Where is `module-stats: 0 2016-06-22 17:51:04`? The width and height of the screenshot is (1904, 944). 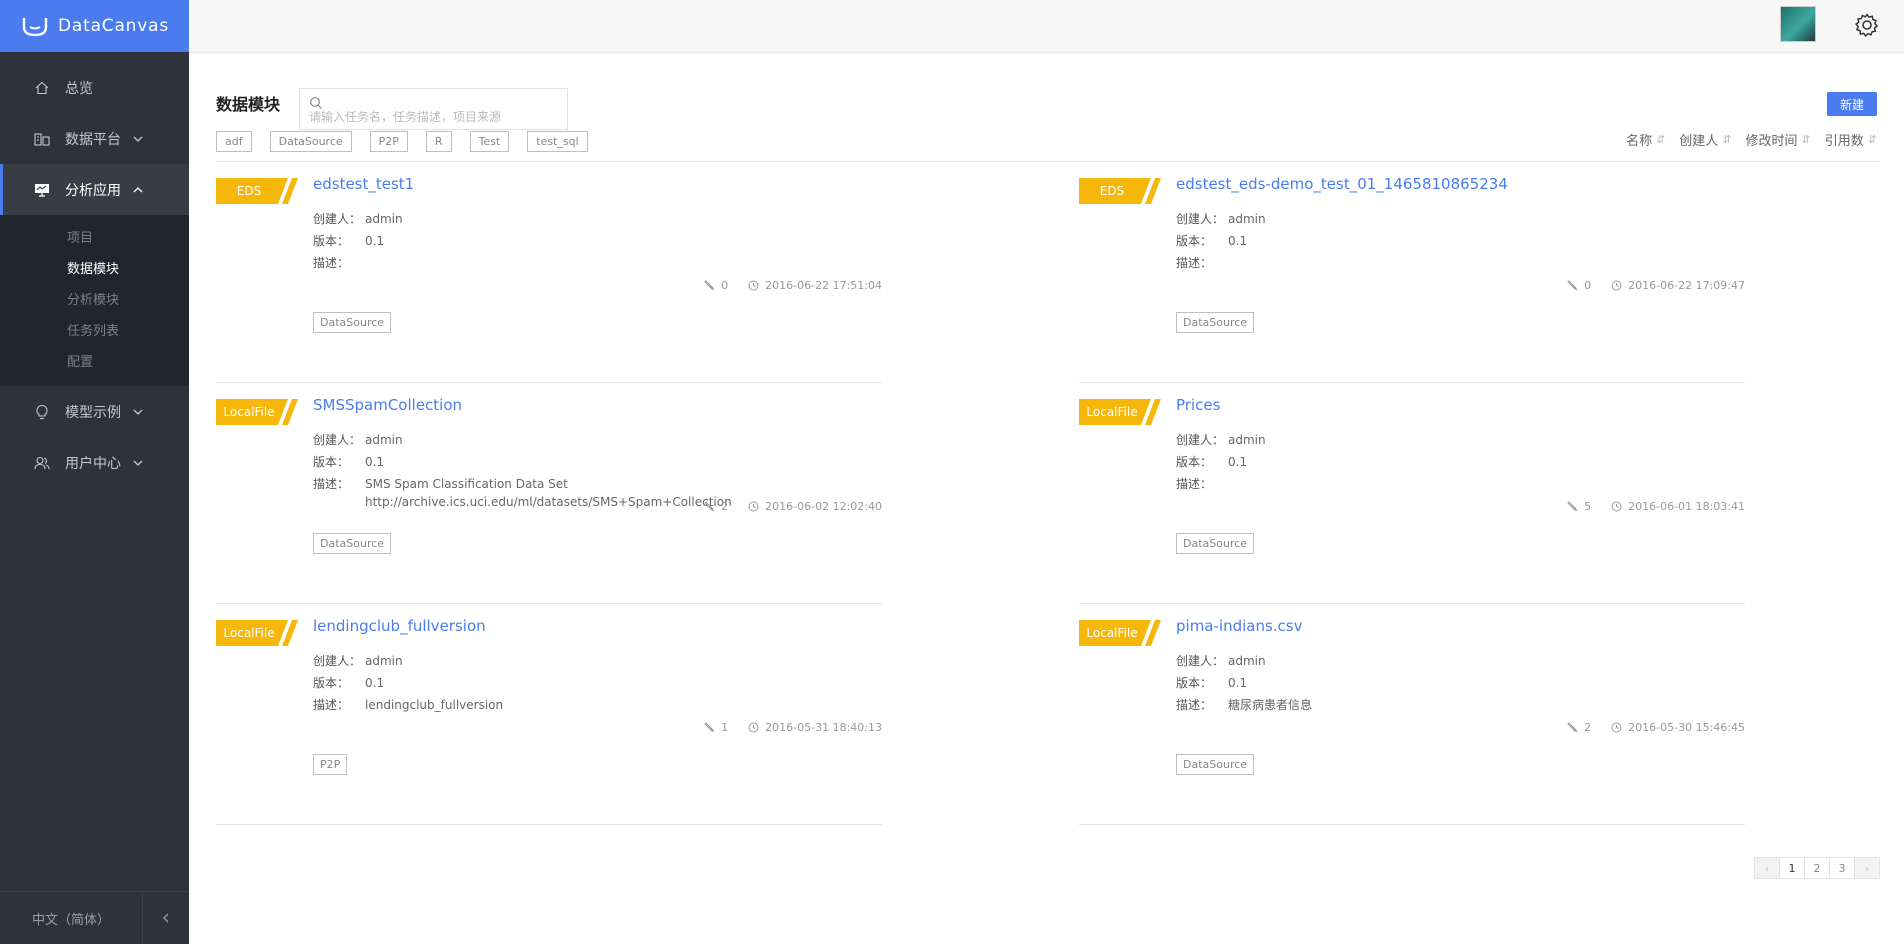 module-stats: 0 2016-06-22 17:51:04 is located at coordinates (793, 285).